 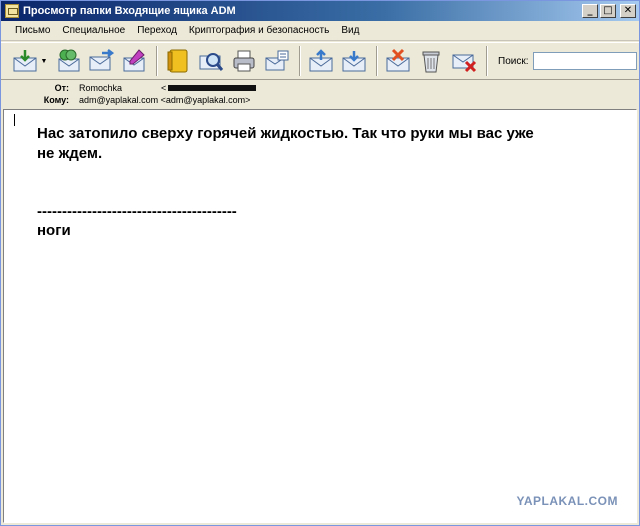 I want to click on site-watermark: YAPLAKAL.COM, so click(x=567, y=501).